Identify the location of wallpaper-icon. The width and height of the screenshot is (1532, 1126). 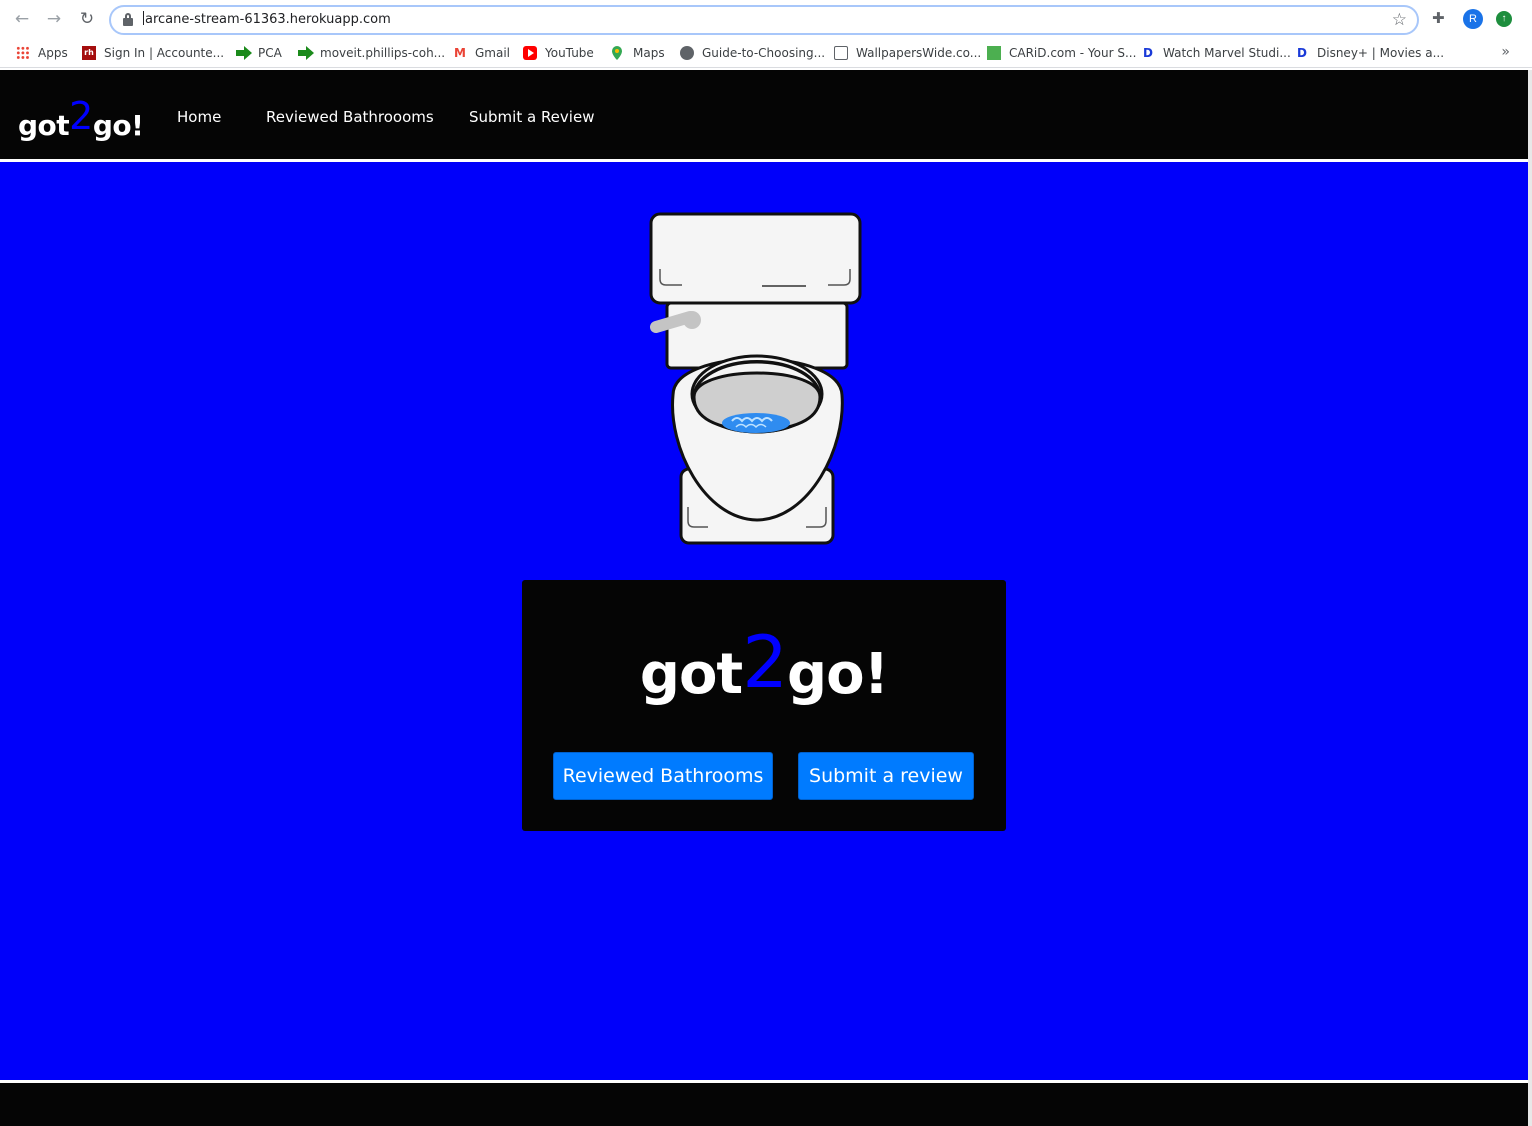
(841, 53).